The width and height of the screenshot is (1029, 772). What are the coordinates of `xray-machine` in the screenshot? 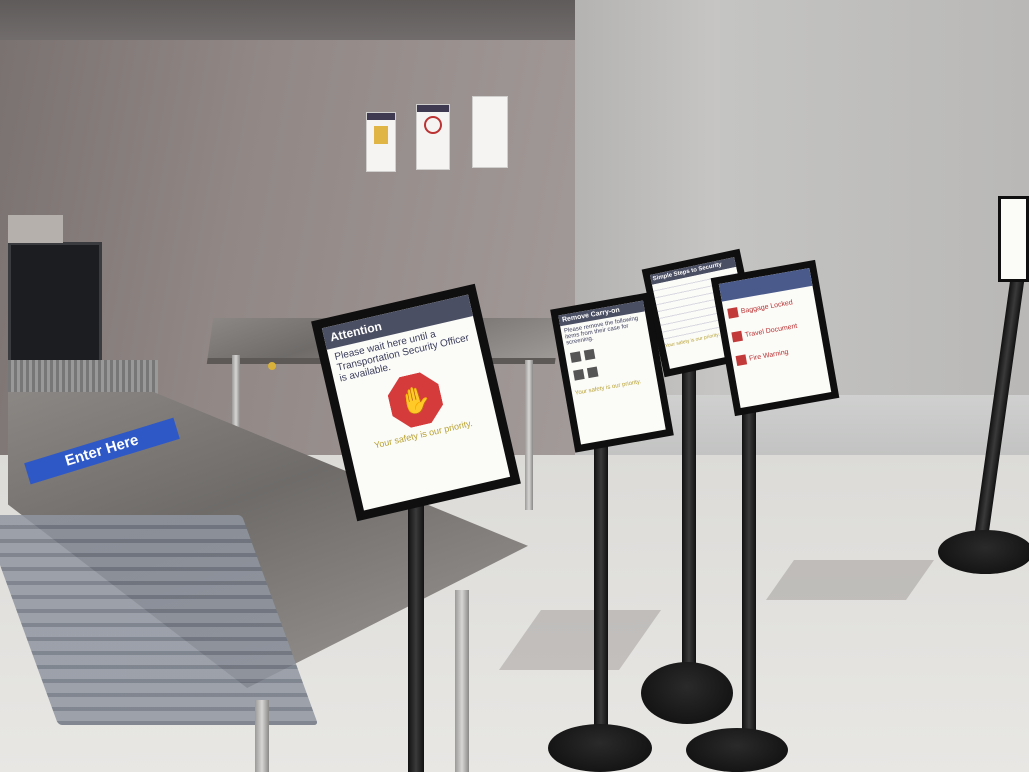 It's located at (55, 304).